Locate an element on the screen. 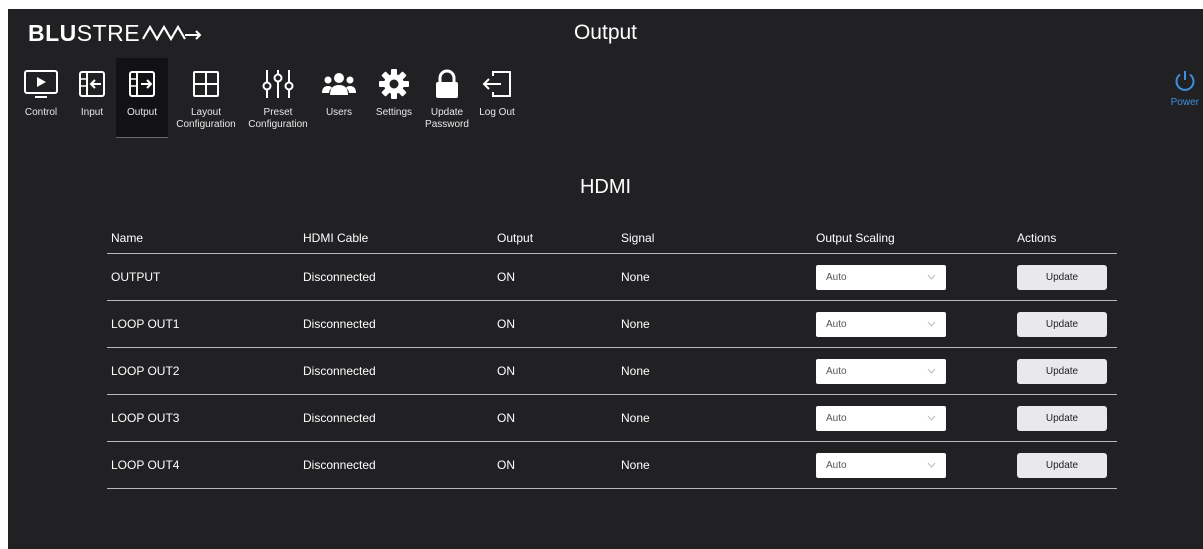 Image resolution: width=1203 pixels, height=549 pixels. header-hdmi-cable: HDMI Cable is located at coordinates (336, 238).